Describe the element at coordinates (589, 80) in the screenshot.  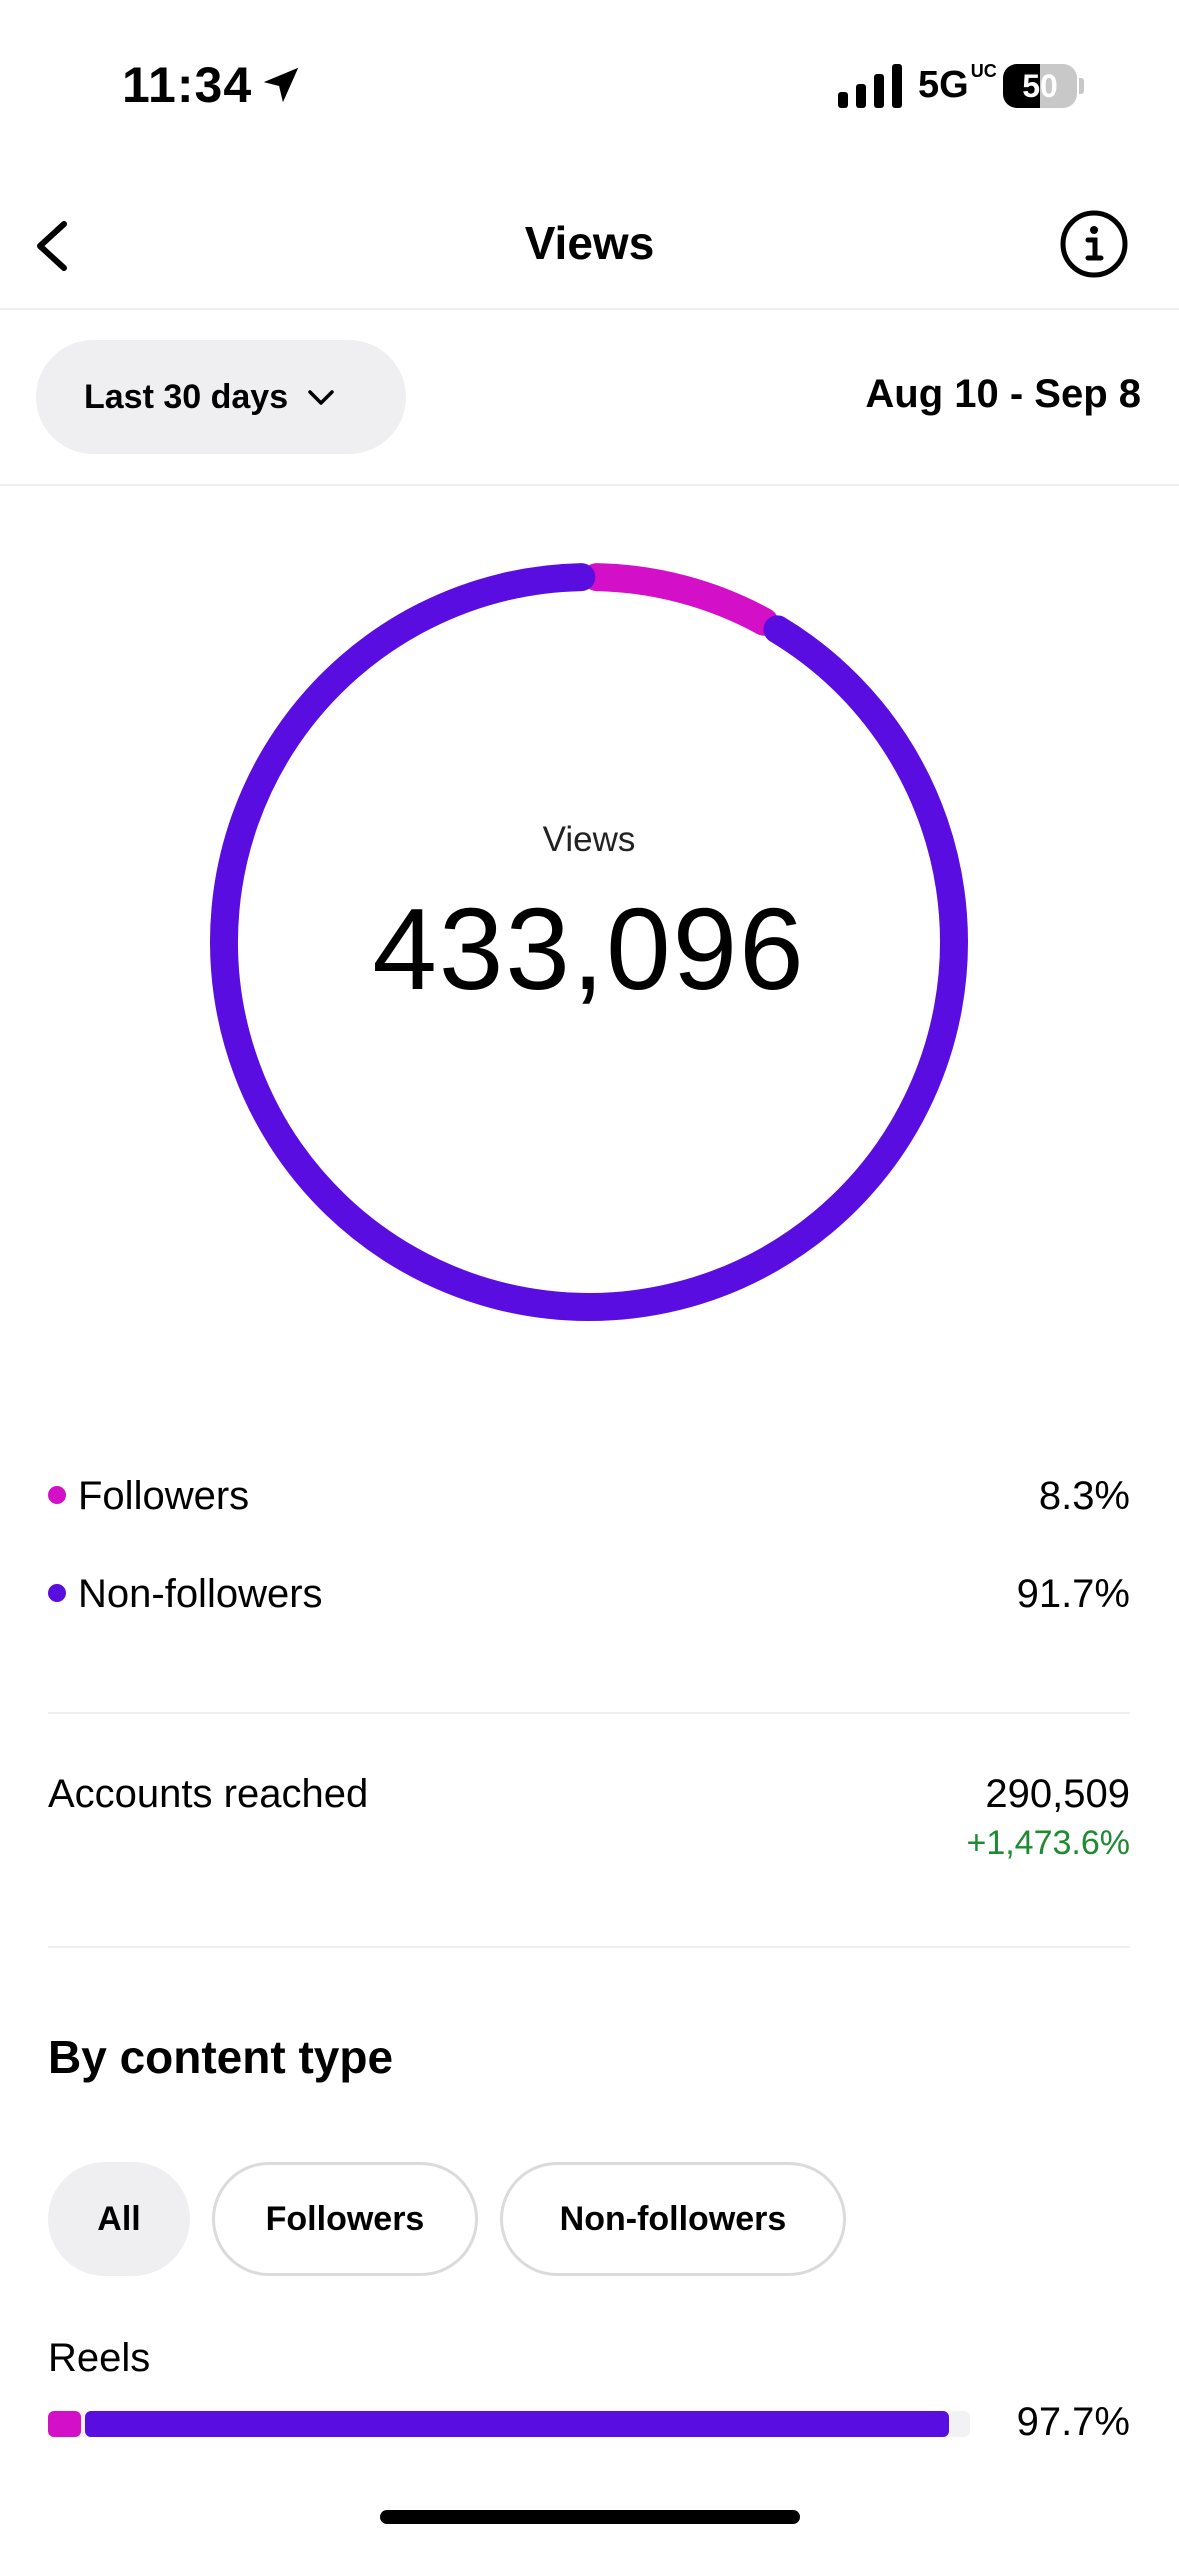
I see `status-bar: 11:34 5G UC 50` at that location.